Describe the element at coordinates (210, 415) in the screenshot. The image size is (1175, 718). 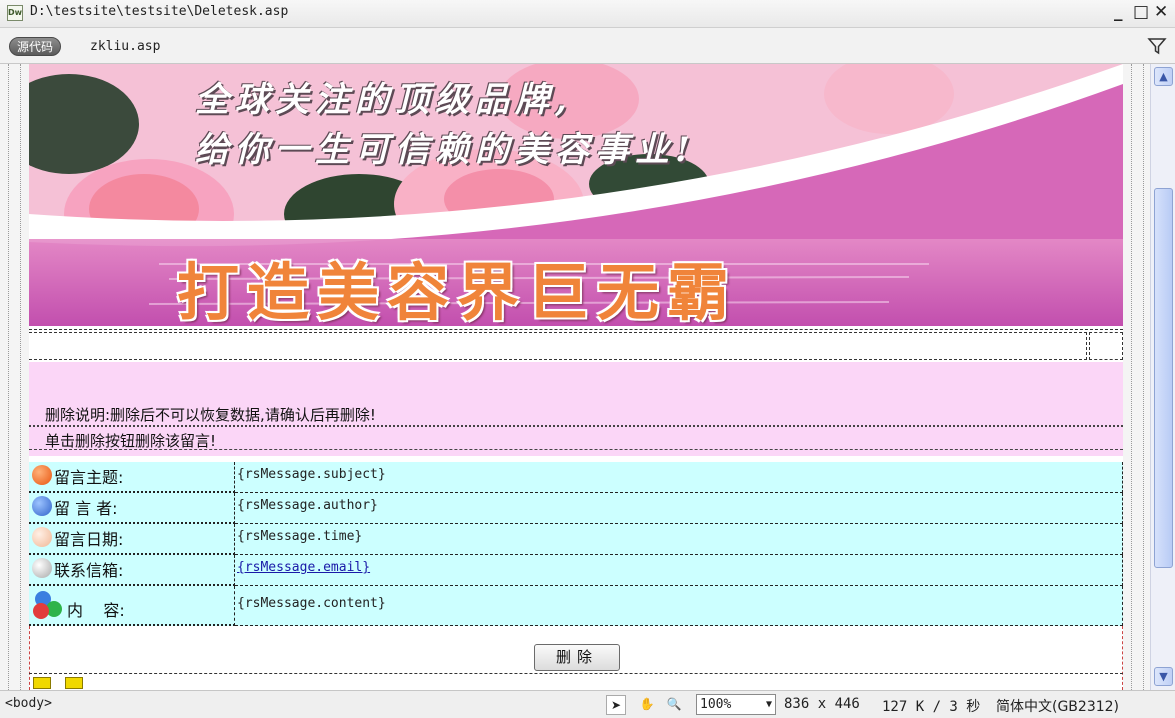
I see `delete-notice-text: 删除说明:删除后不可以恢复数据,请确认后再删除!` at that location.